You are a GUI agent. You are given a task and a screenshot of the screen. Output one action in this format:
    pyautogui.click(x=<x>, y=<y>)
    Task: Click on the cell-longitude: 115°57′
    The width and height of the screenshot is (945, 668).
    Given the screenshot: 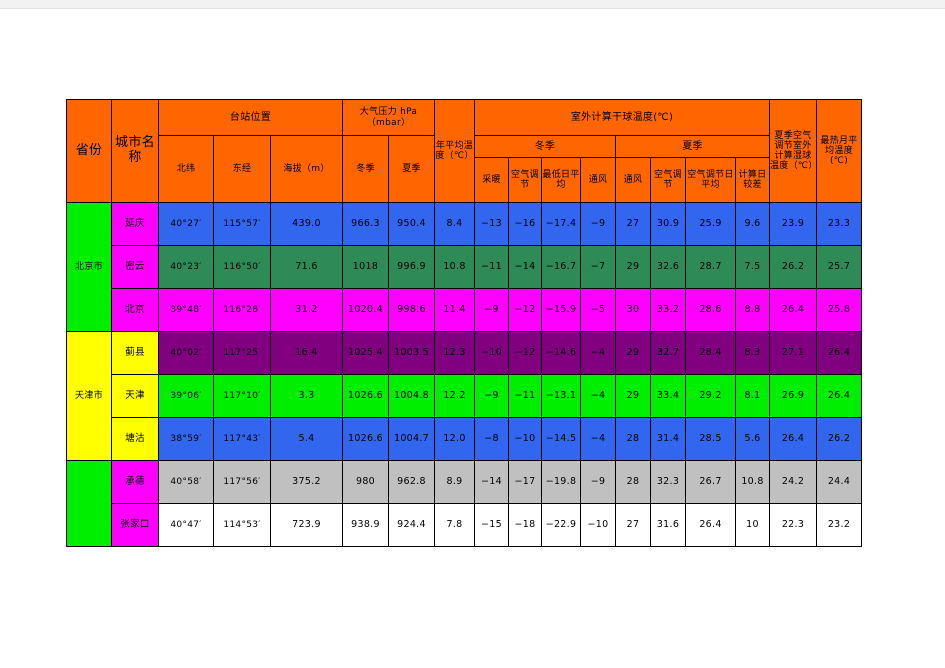 What is the action you would take?
    pyautogui.click(x=242, y=224)
    